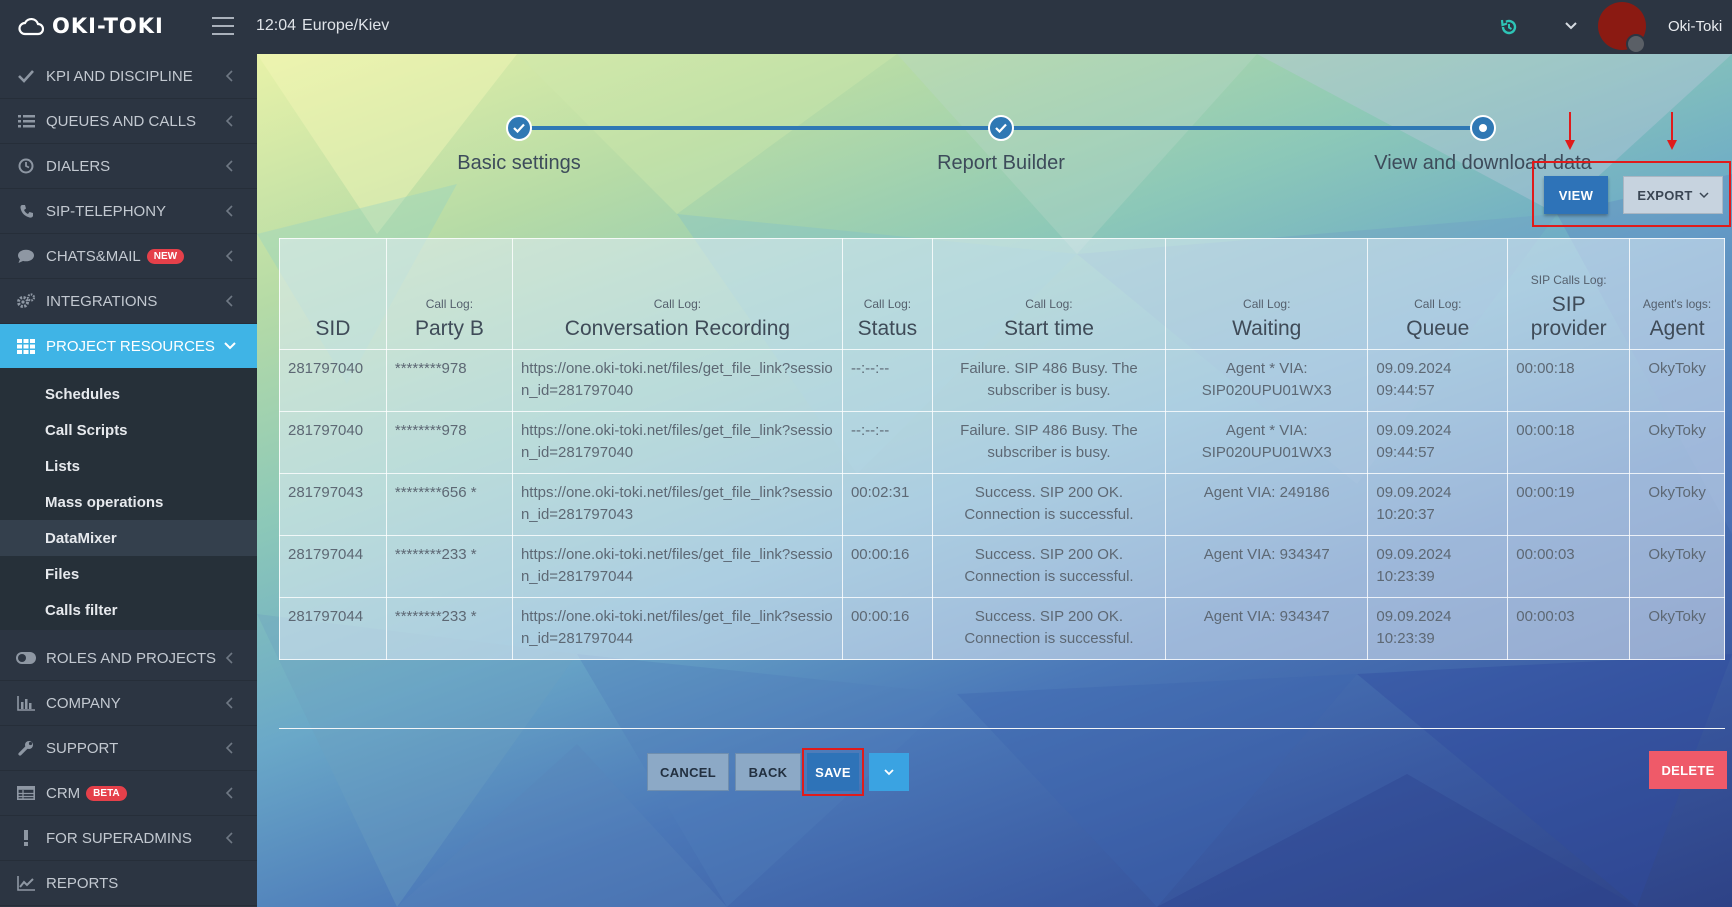 The width and height of the screenshot is (1732, 907). I want to click on delete-button: DELETE, so click(1688, 770).